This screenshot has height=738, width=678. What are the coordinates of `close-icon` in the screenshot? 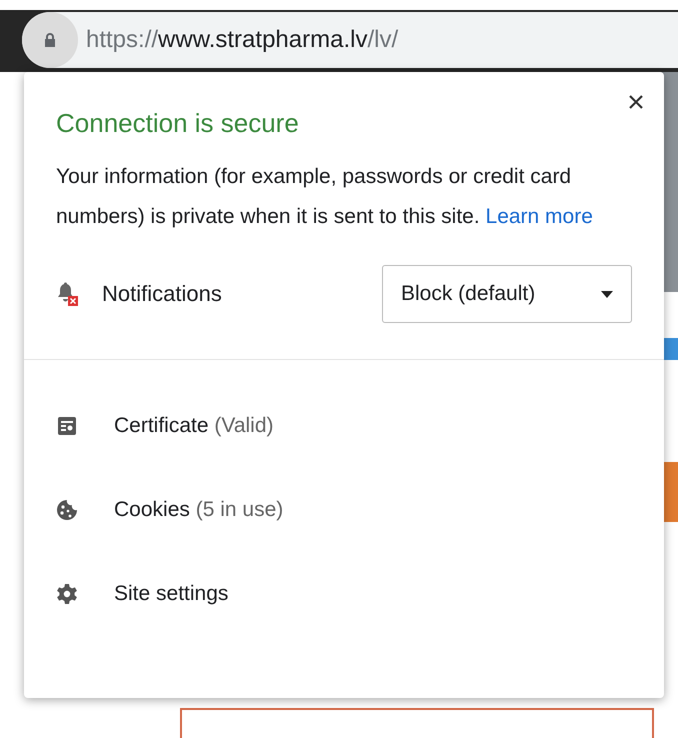 It's located at (636, 102).